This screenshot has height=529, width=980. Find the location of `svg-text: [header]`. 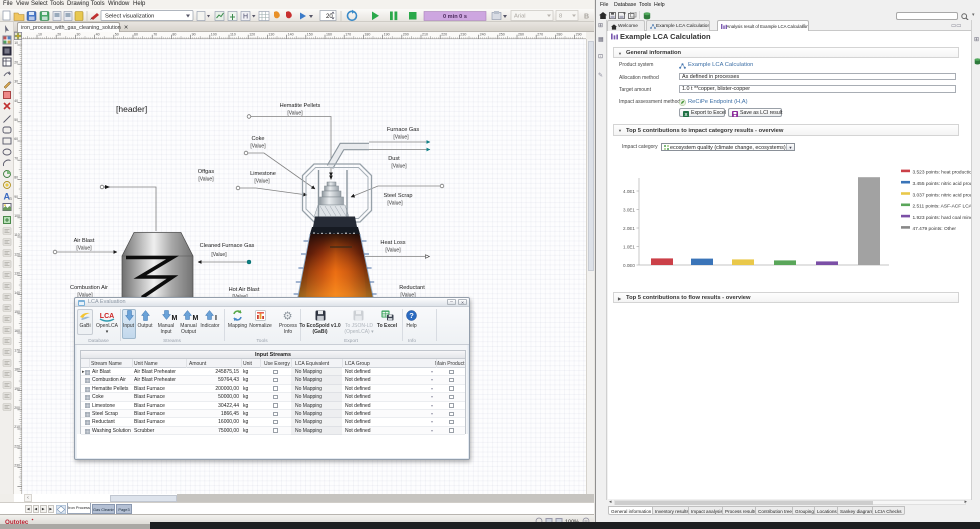

svg-text: [header] is located at coordinates (131, 109).